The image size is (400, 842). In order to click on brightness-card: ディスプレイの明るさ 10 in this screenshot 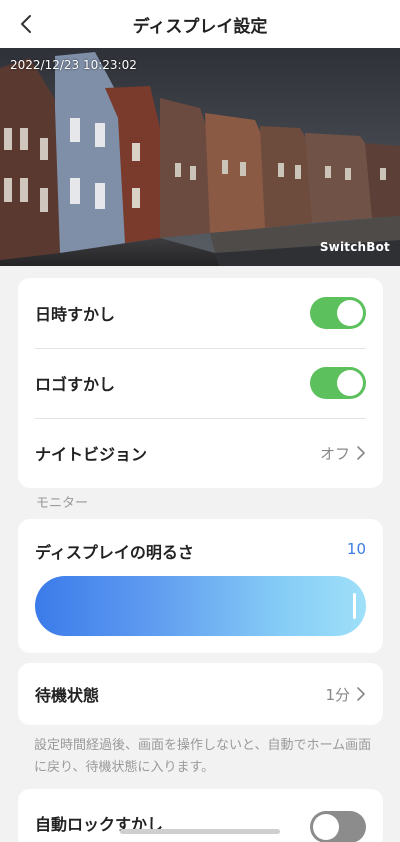, I will do `click(200, 586)`.